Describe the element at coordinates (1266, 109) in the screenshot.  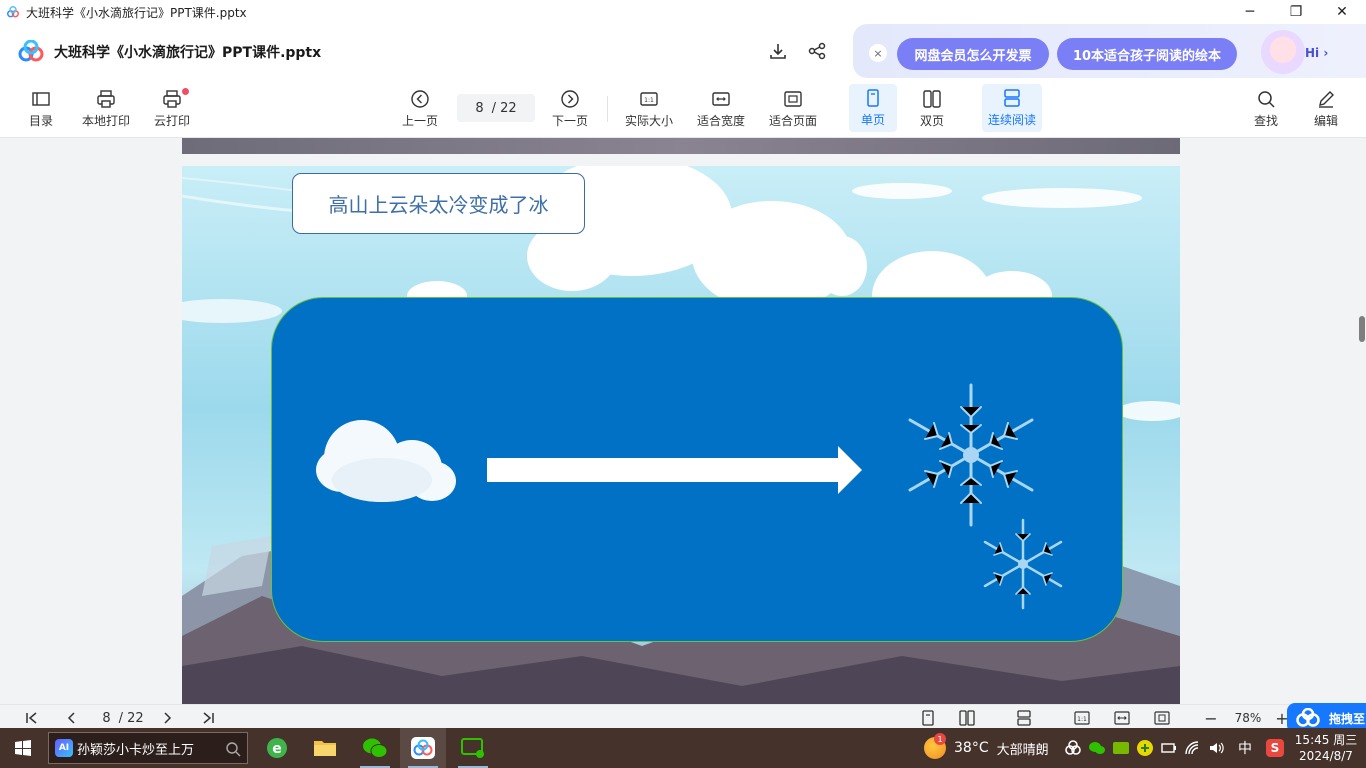
I see `find-button: 查找` at that location.